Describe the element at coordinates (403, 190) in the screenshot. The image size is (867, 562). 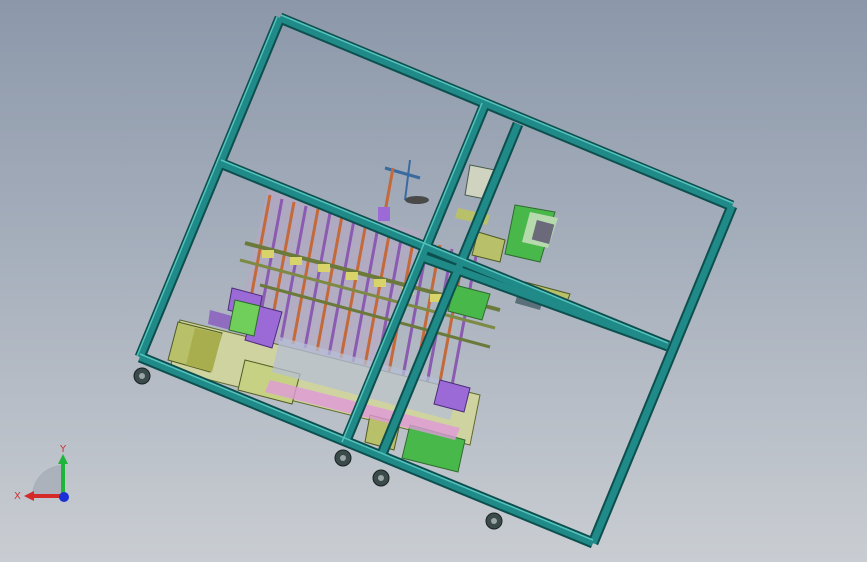
I see `top-arm` at that location.